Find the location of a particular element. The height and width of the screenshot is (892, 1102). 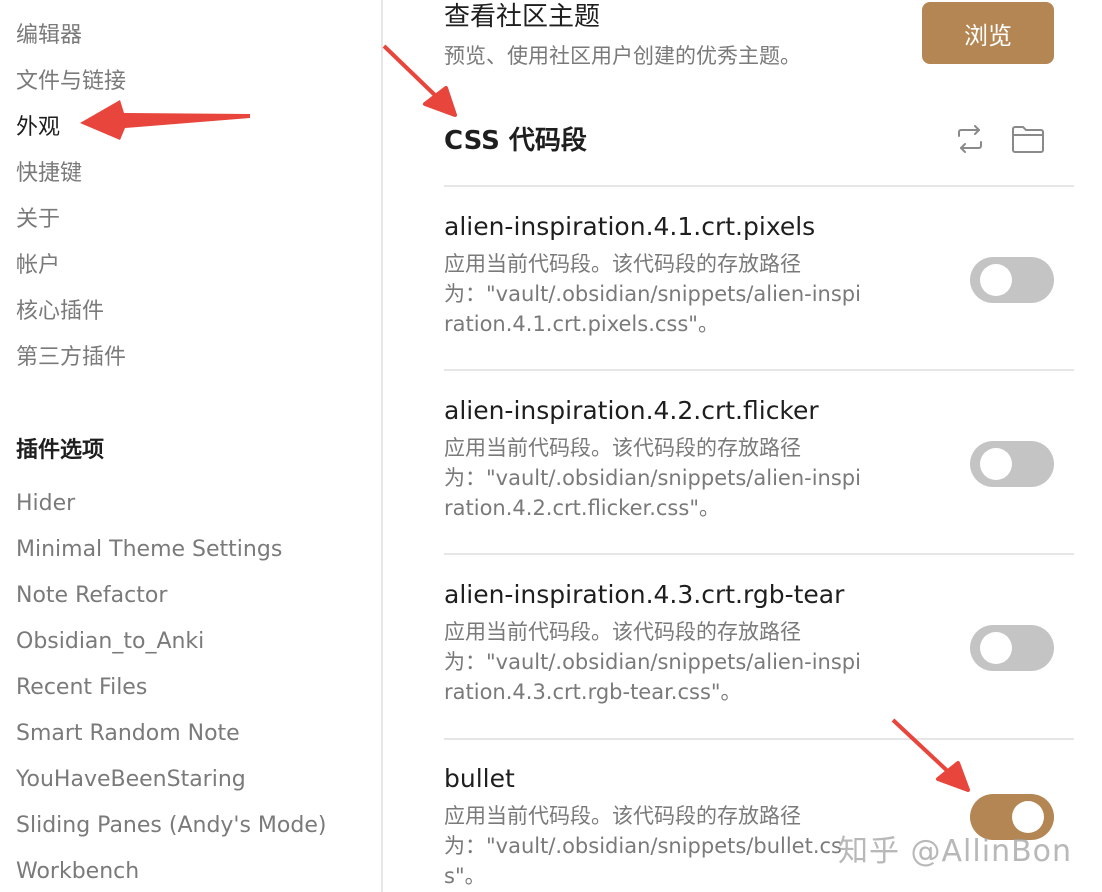

sidebar-item-community-plugins: 第三方插件 is located at coordinates (71, 361).